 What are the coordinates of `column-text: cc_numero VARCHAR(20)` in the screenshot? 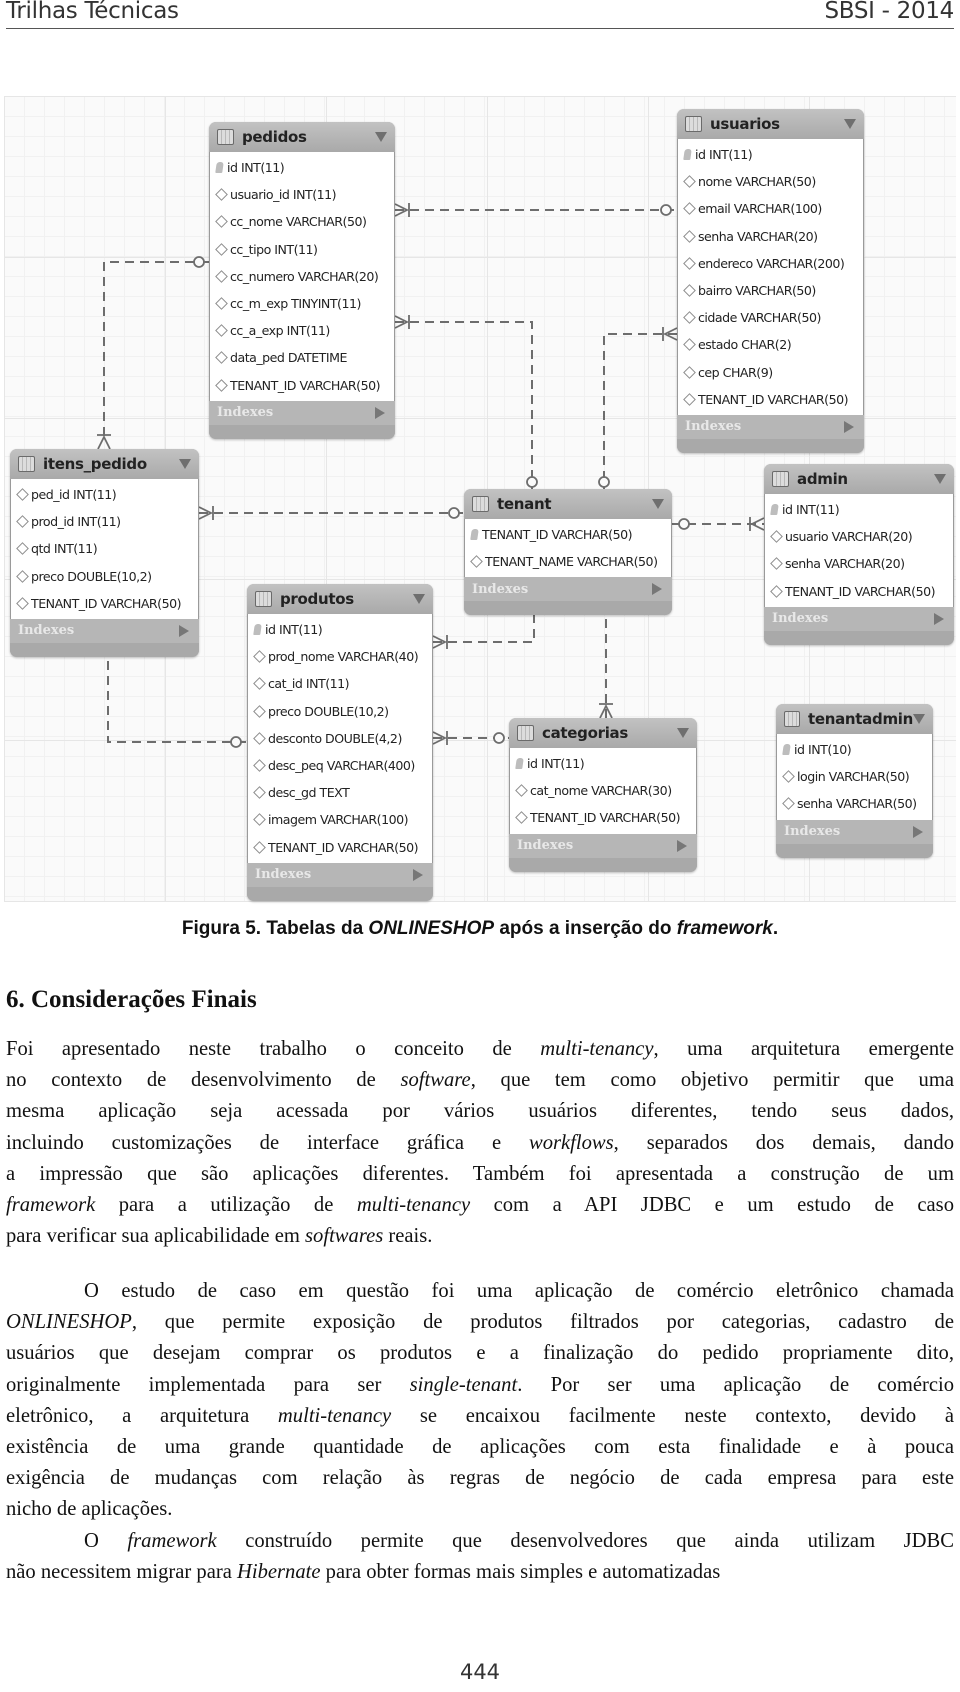 It's located at (304, 276).